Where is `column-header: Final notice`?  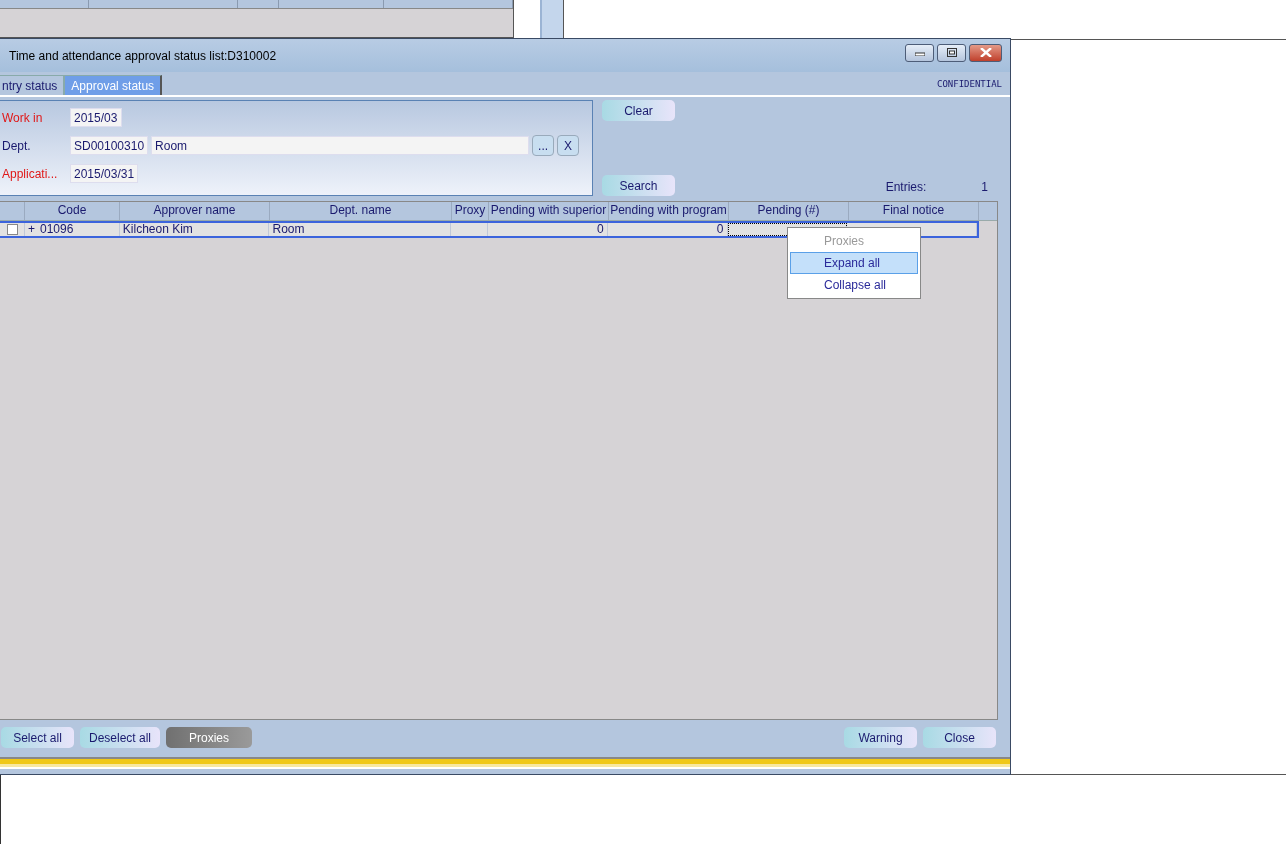
column-header: Final notice is located at coordinates (914, 211).